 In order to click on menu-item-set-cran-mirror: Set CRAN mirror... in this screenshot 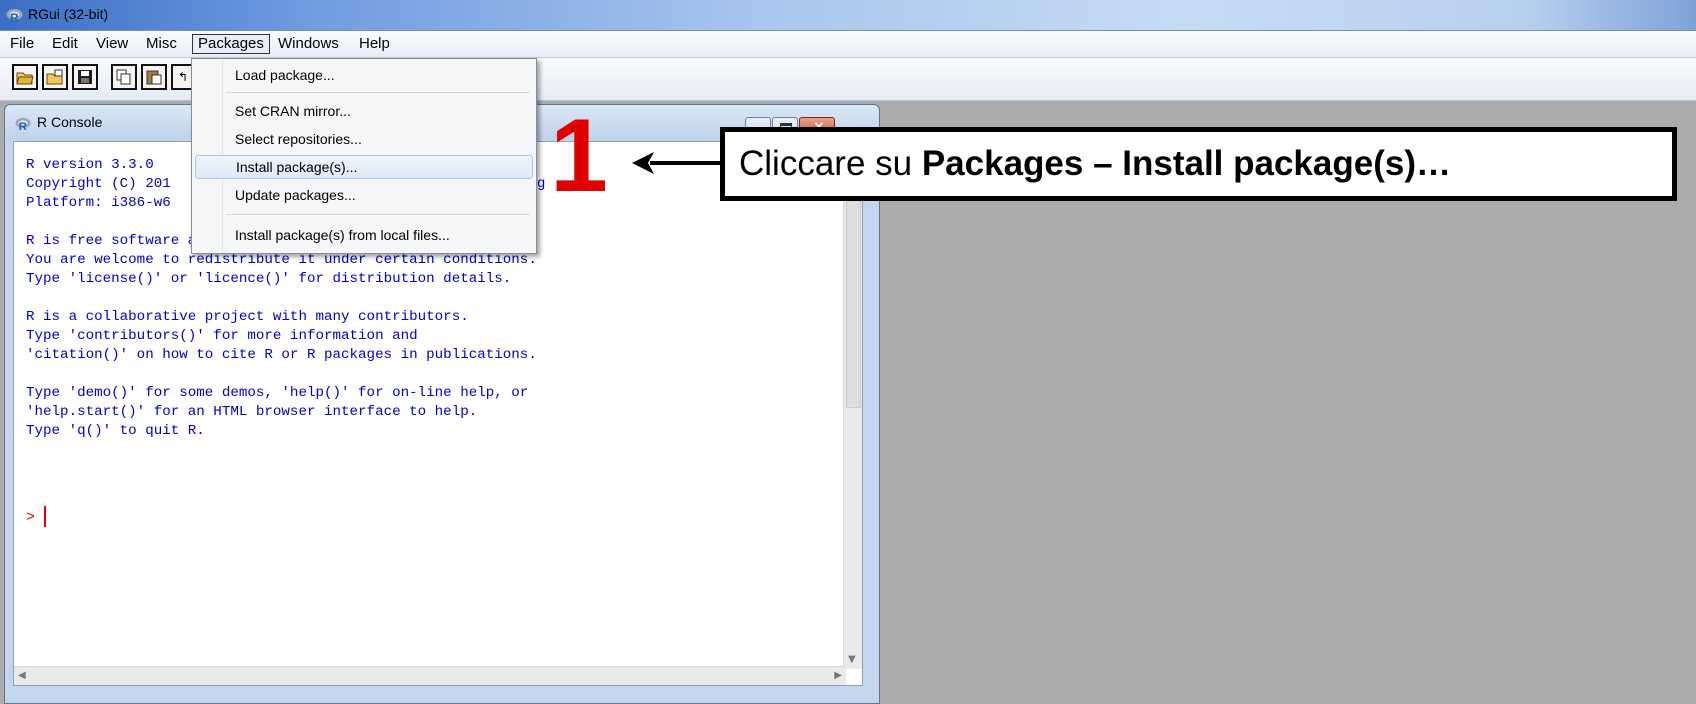, I will do `click(364, 111)`.